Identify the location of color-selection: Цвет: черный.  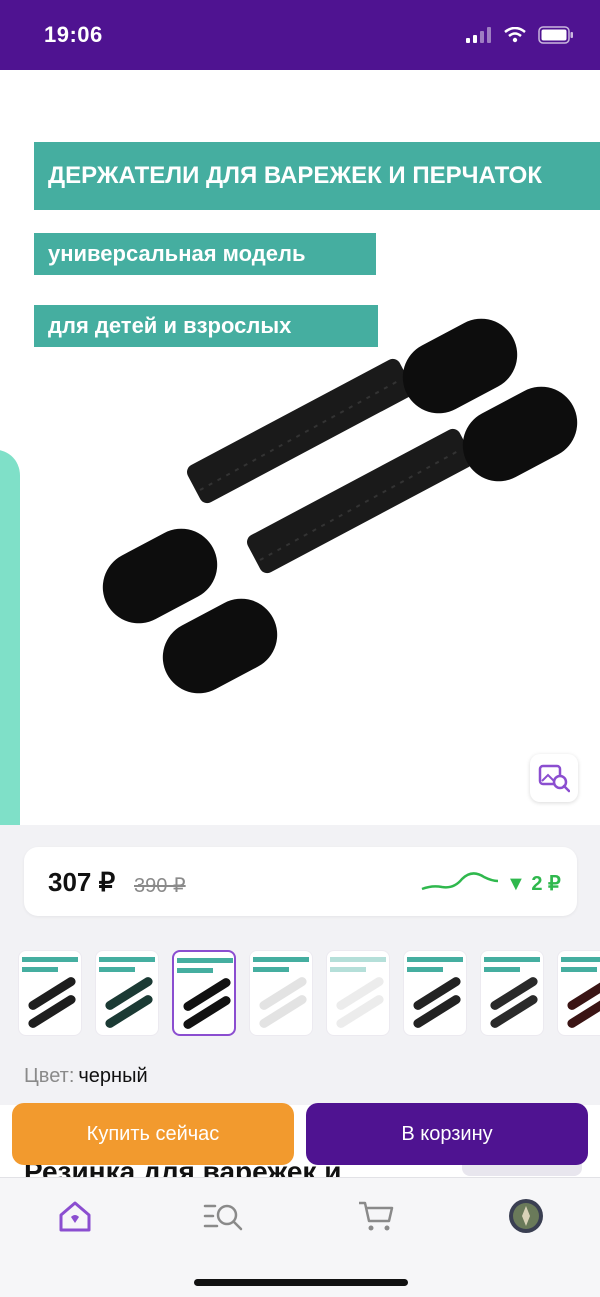
(86, 1076).